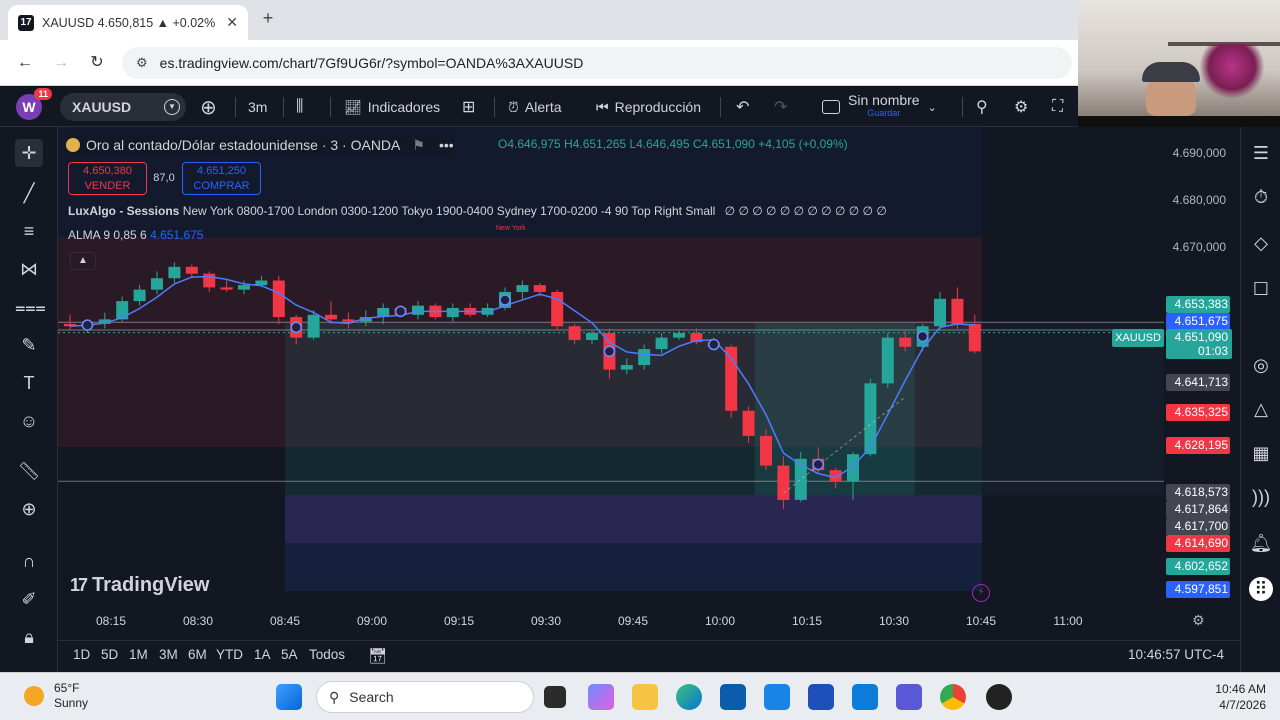 The image size is (1280, 720). Describe the element at coordinates (1261, 543) in the screenshot. I see `notifications-icon: 🔔︎` at that location.